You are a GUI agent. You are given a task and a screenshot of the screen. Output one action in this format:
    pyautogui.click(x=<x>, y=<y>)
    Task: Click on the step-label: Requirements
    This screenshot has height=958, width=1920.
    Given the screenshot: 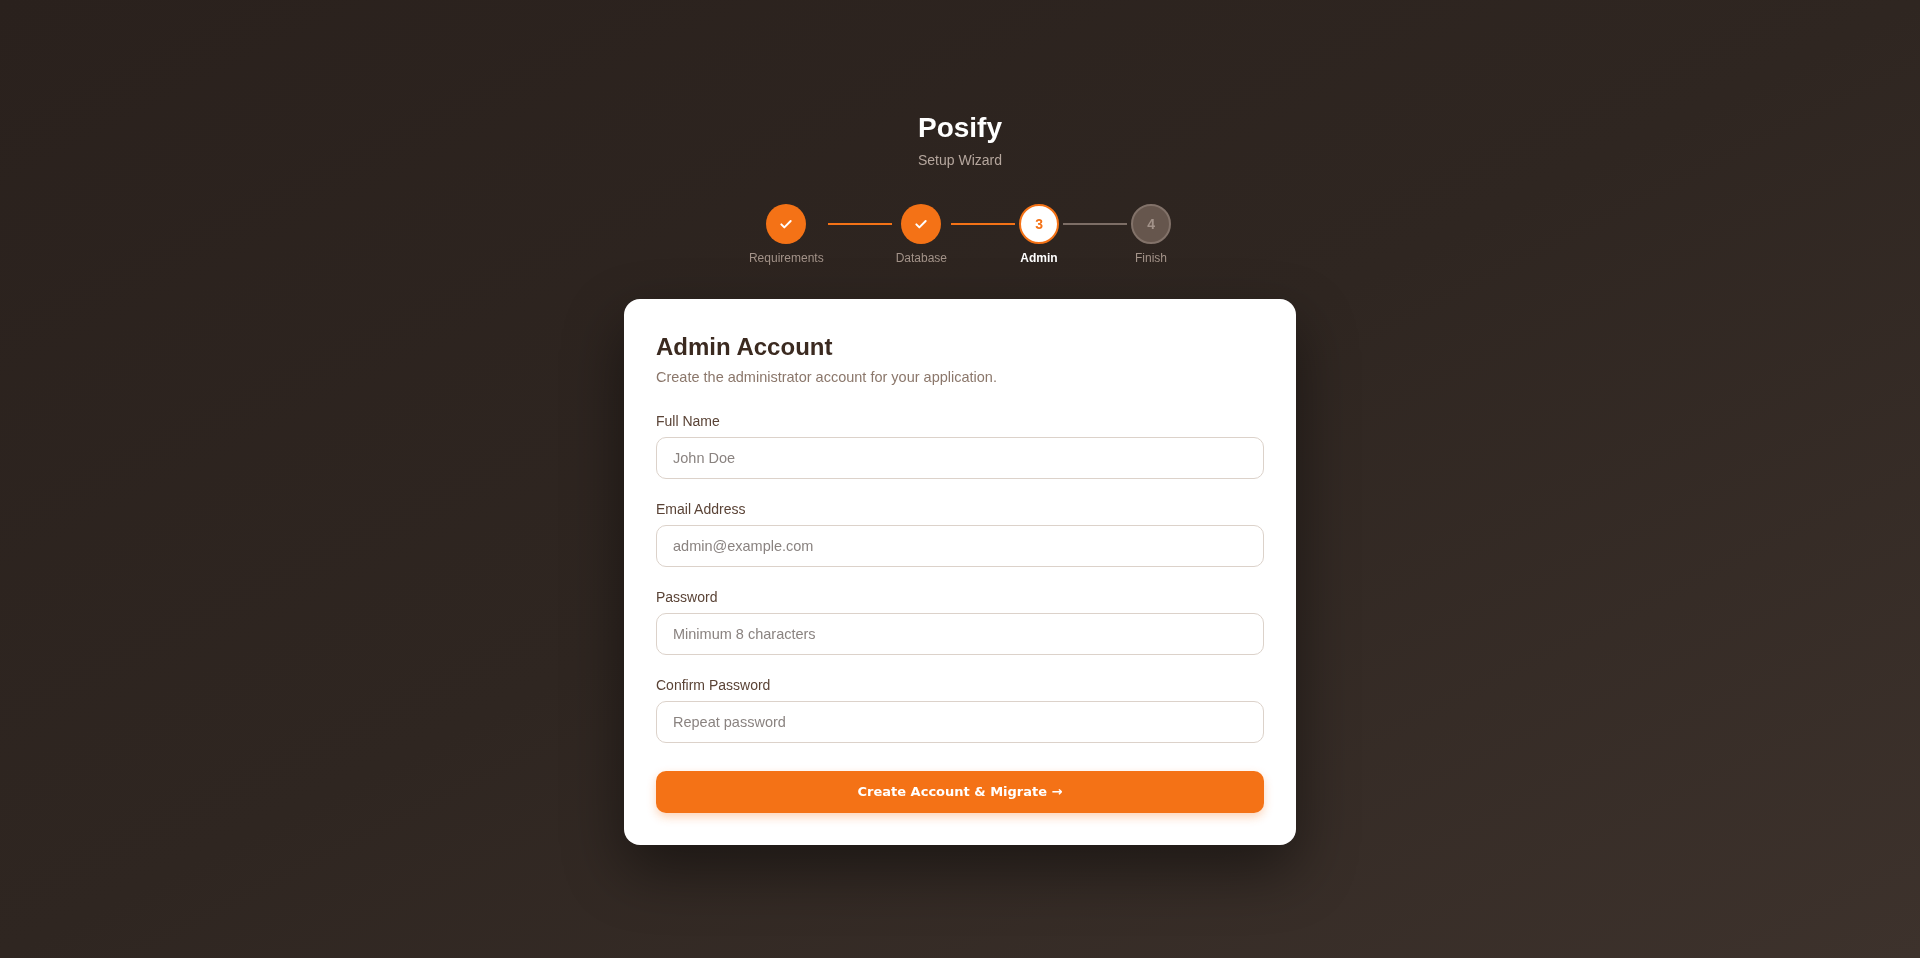 What is the action you would take?
    pyautogui.click(x=786, y=258)
    